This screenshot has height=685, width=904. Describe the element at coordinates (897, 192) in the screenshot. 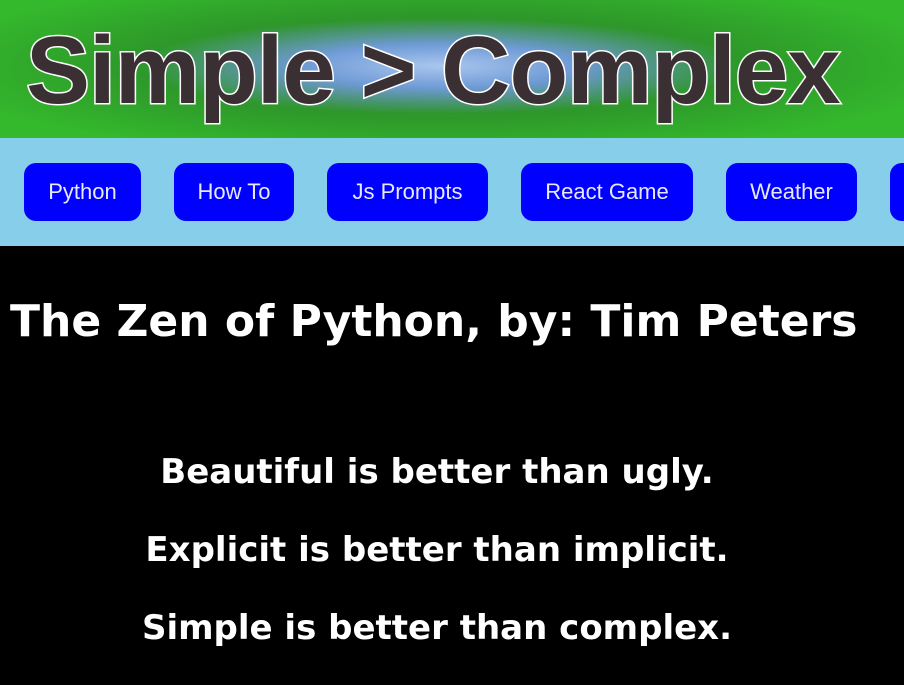

I see `nav-item-overflow` at that location.